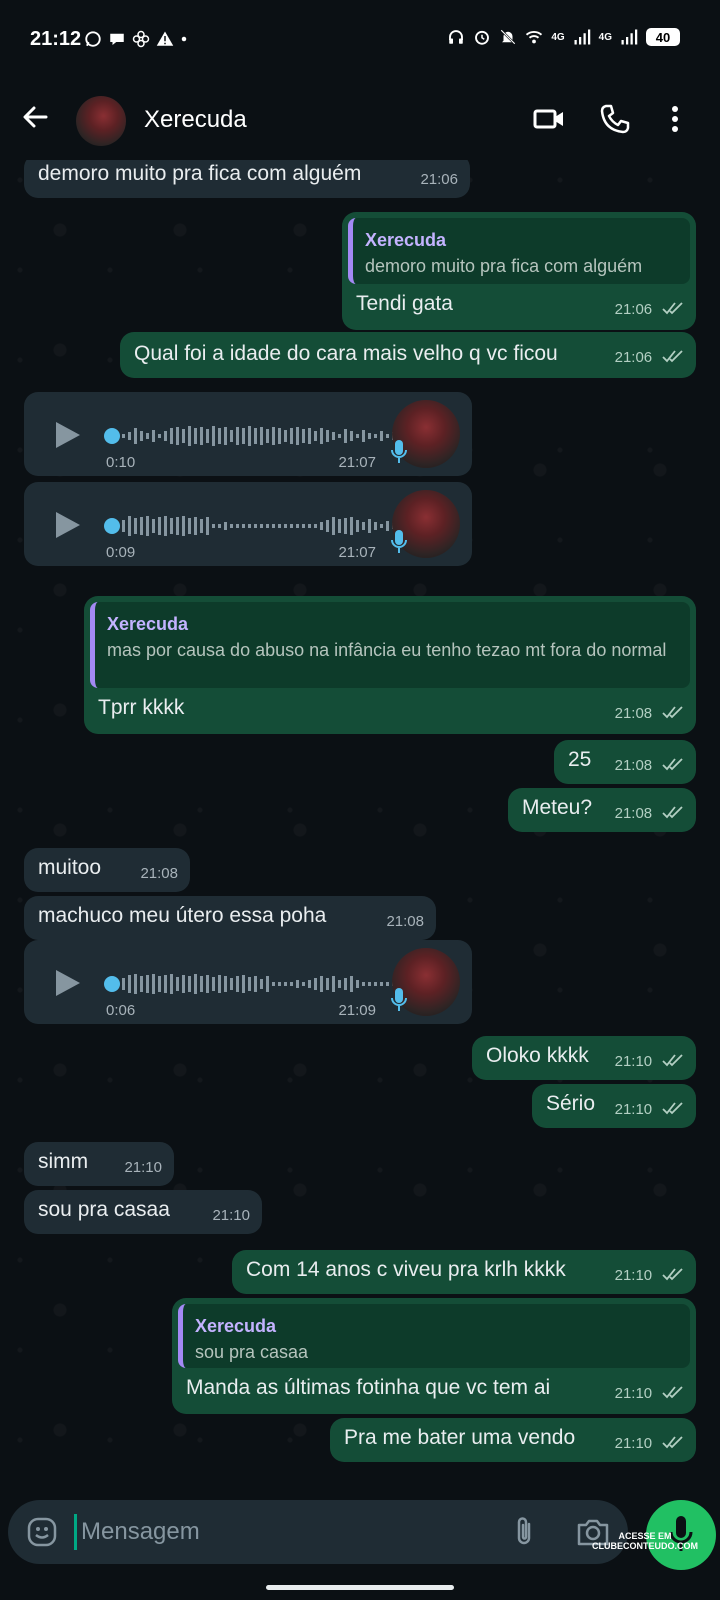  What do you see at coordinates (63, 1161) in the screenshot?
I see `message-text: simm` at bounding box center [63, 1161].